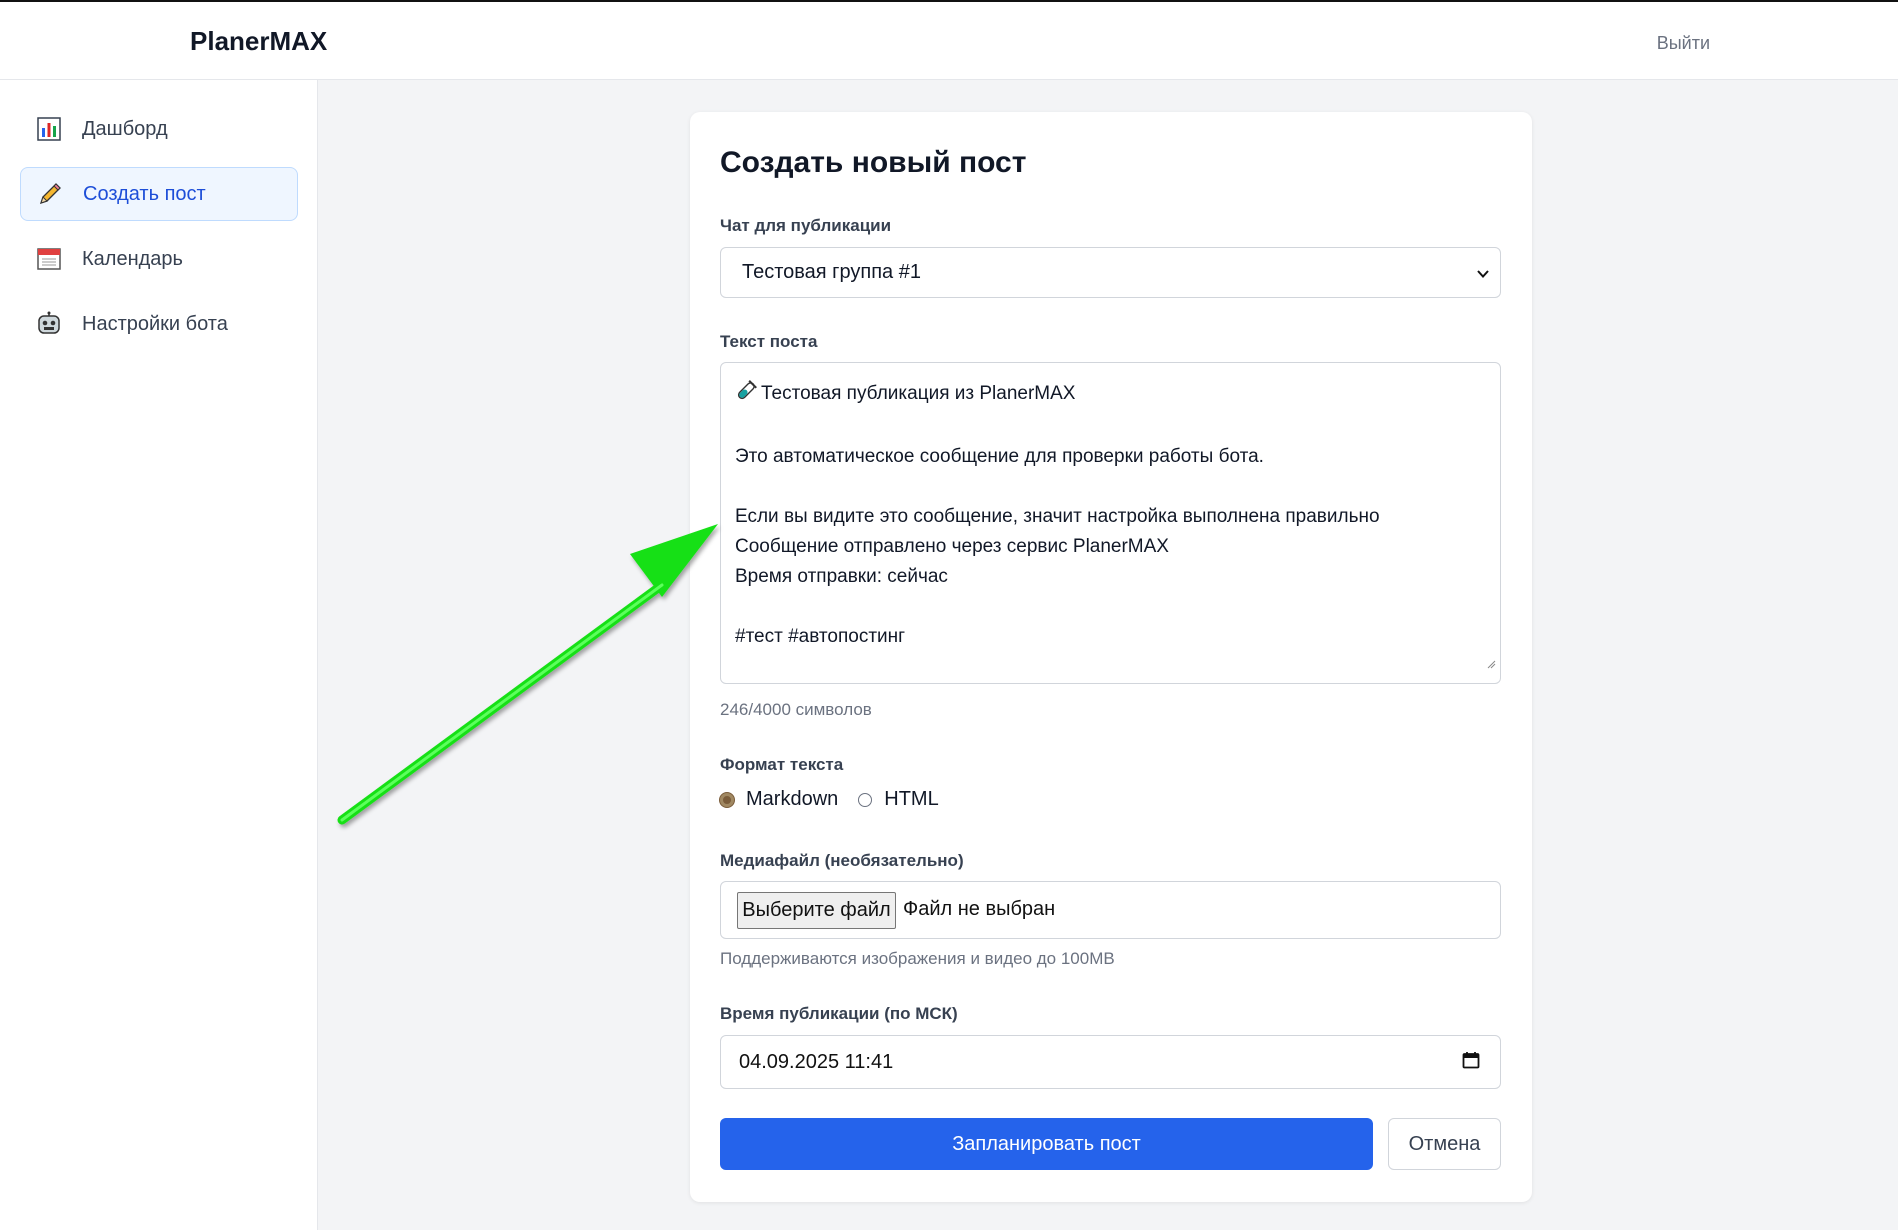 This screenshot has height=1230, width=1898. I want to click on sidebar-item-create-post: Создать пост, so click(159, 194).